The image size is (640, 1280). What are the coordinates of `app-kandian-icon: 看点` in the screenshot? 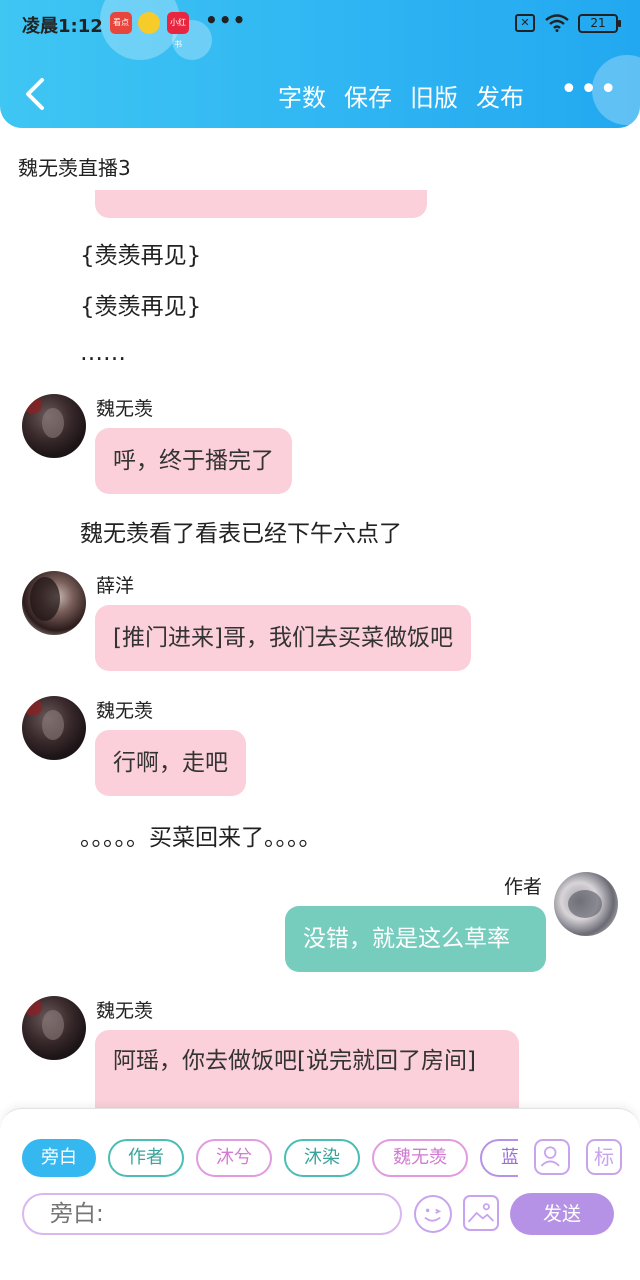 It's located at (121, 23).